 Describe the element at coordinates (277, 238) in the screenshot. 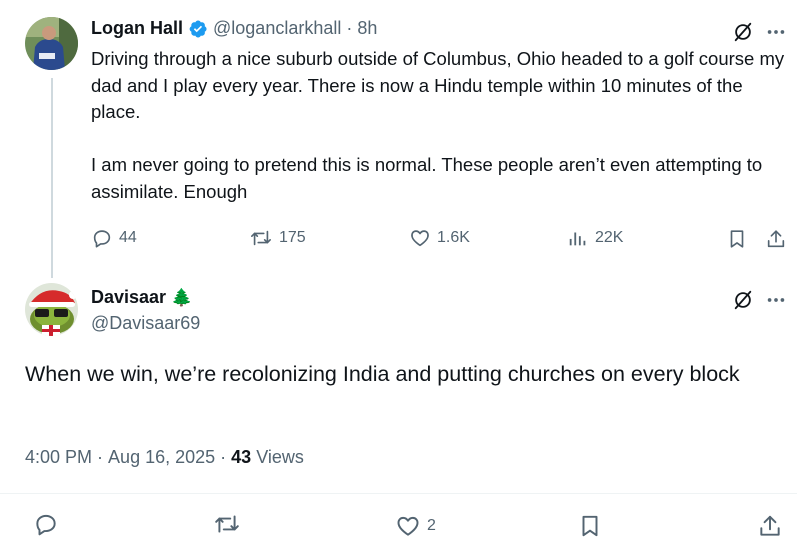

I see `repost-button: 175` at that location.